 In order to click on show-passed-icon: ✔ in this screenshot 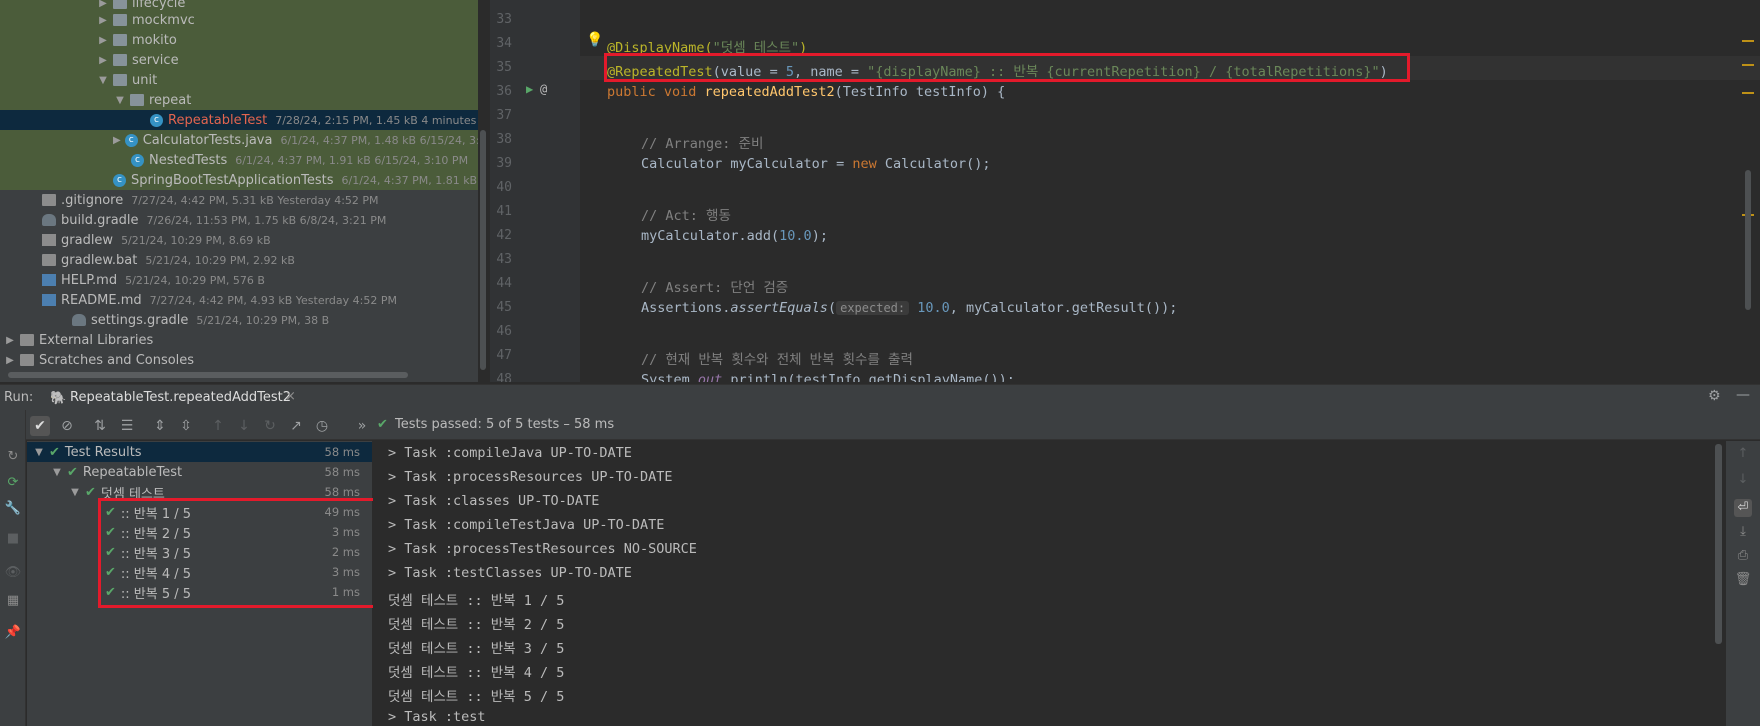, I will do `click(40, 426)`.